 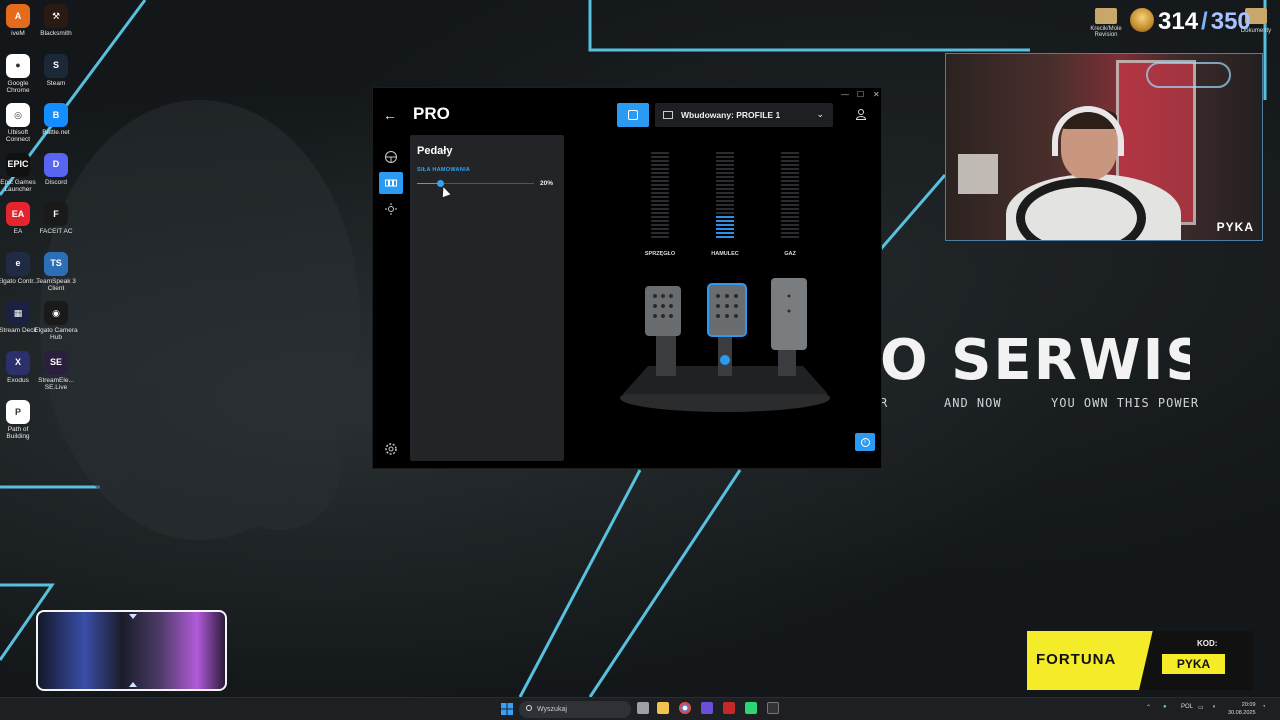 What do you see at coordinates (1235, 227) in the screenshot?
I see `webcam-name-tag: PYKA` at bounding box center [1235, 227].